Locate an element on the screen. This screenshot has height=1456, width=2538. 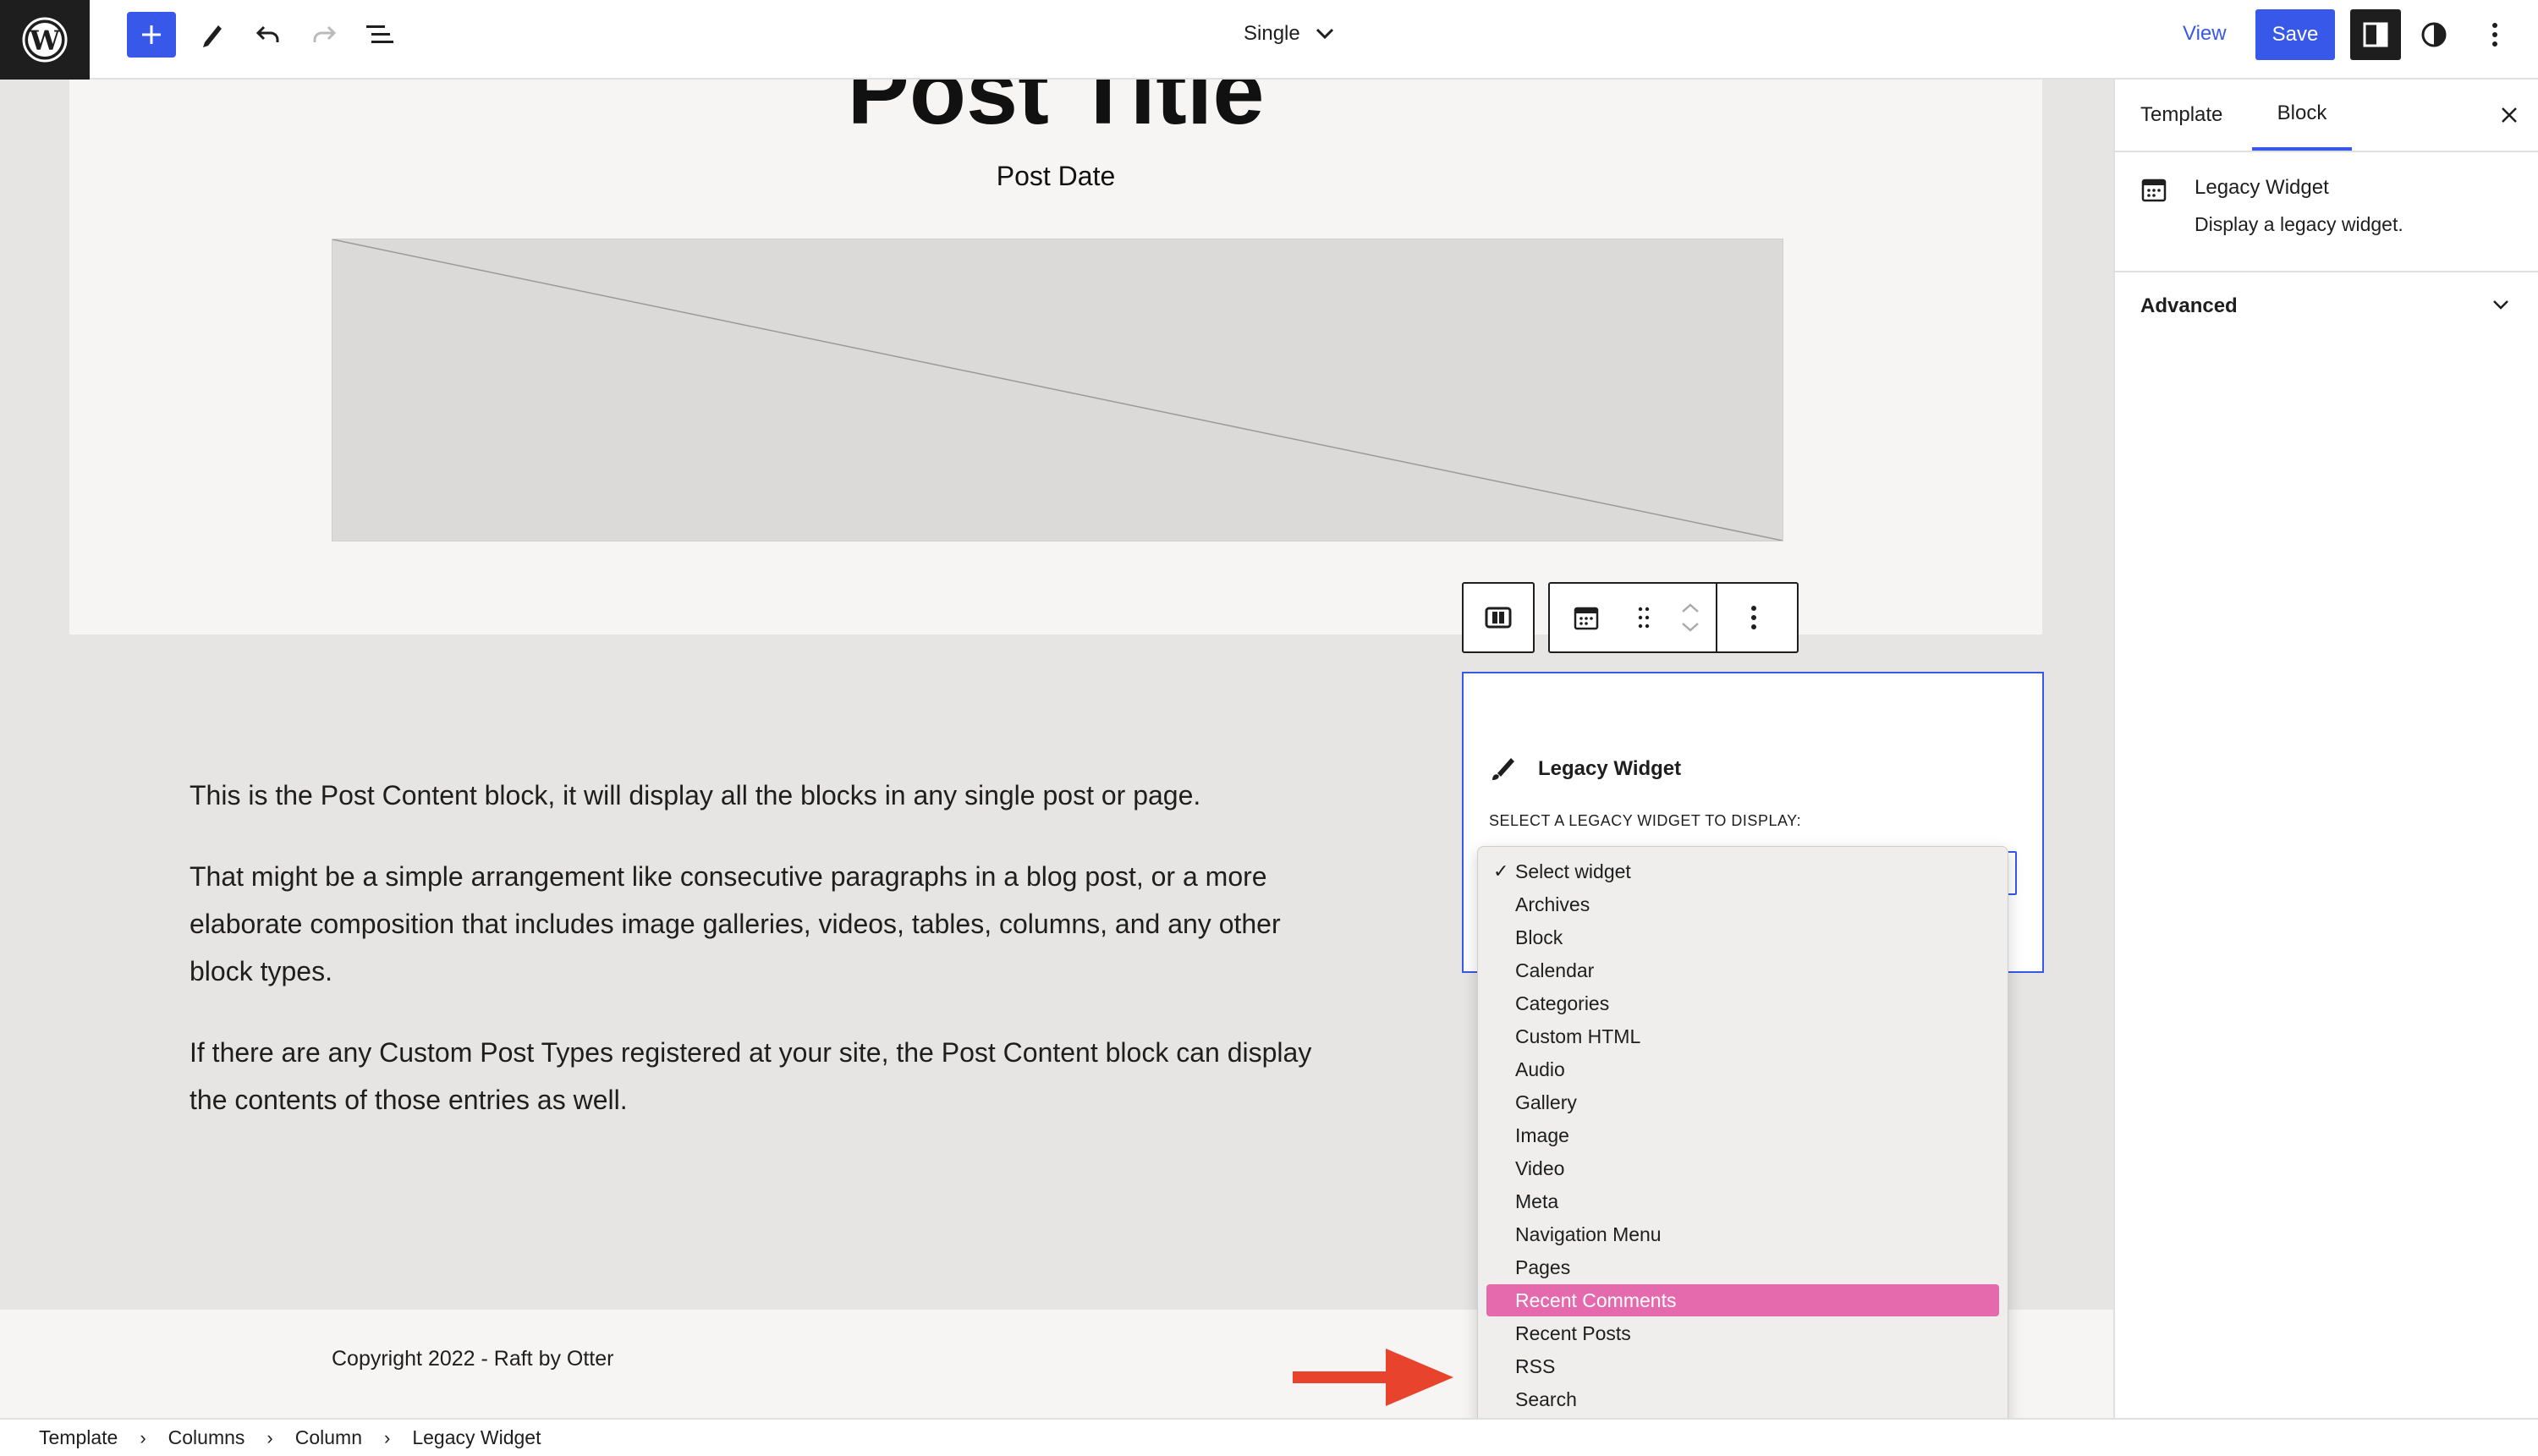
widget-option-navigation-menu: Navigation Menu is located at coordinates (1742, 1234).